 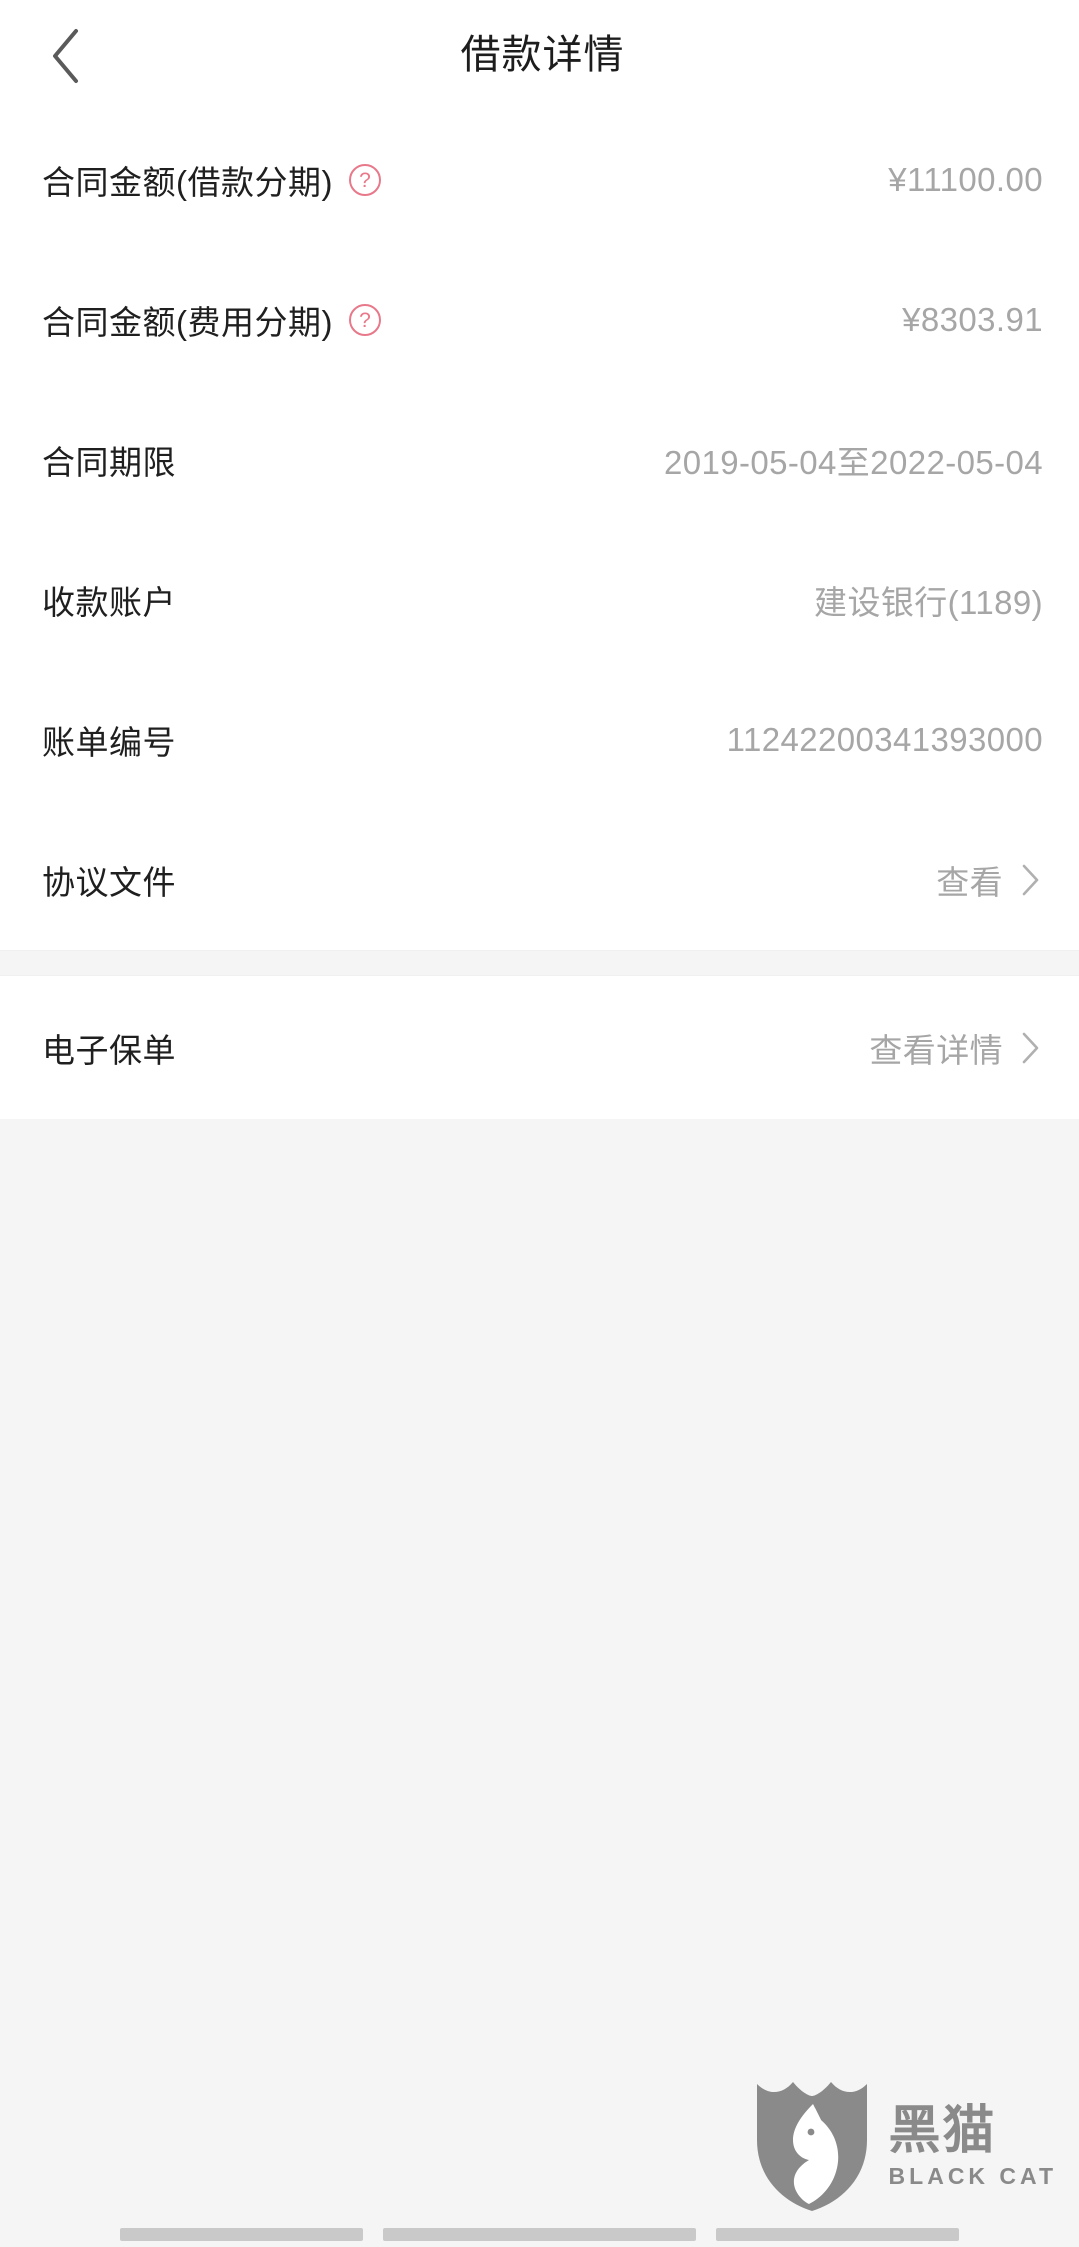 I want to click on watermark-cn-text: 黑猫, so click(x=942, y=2131).